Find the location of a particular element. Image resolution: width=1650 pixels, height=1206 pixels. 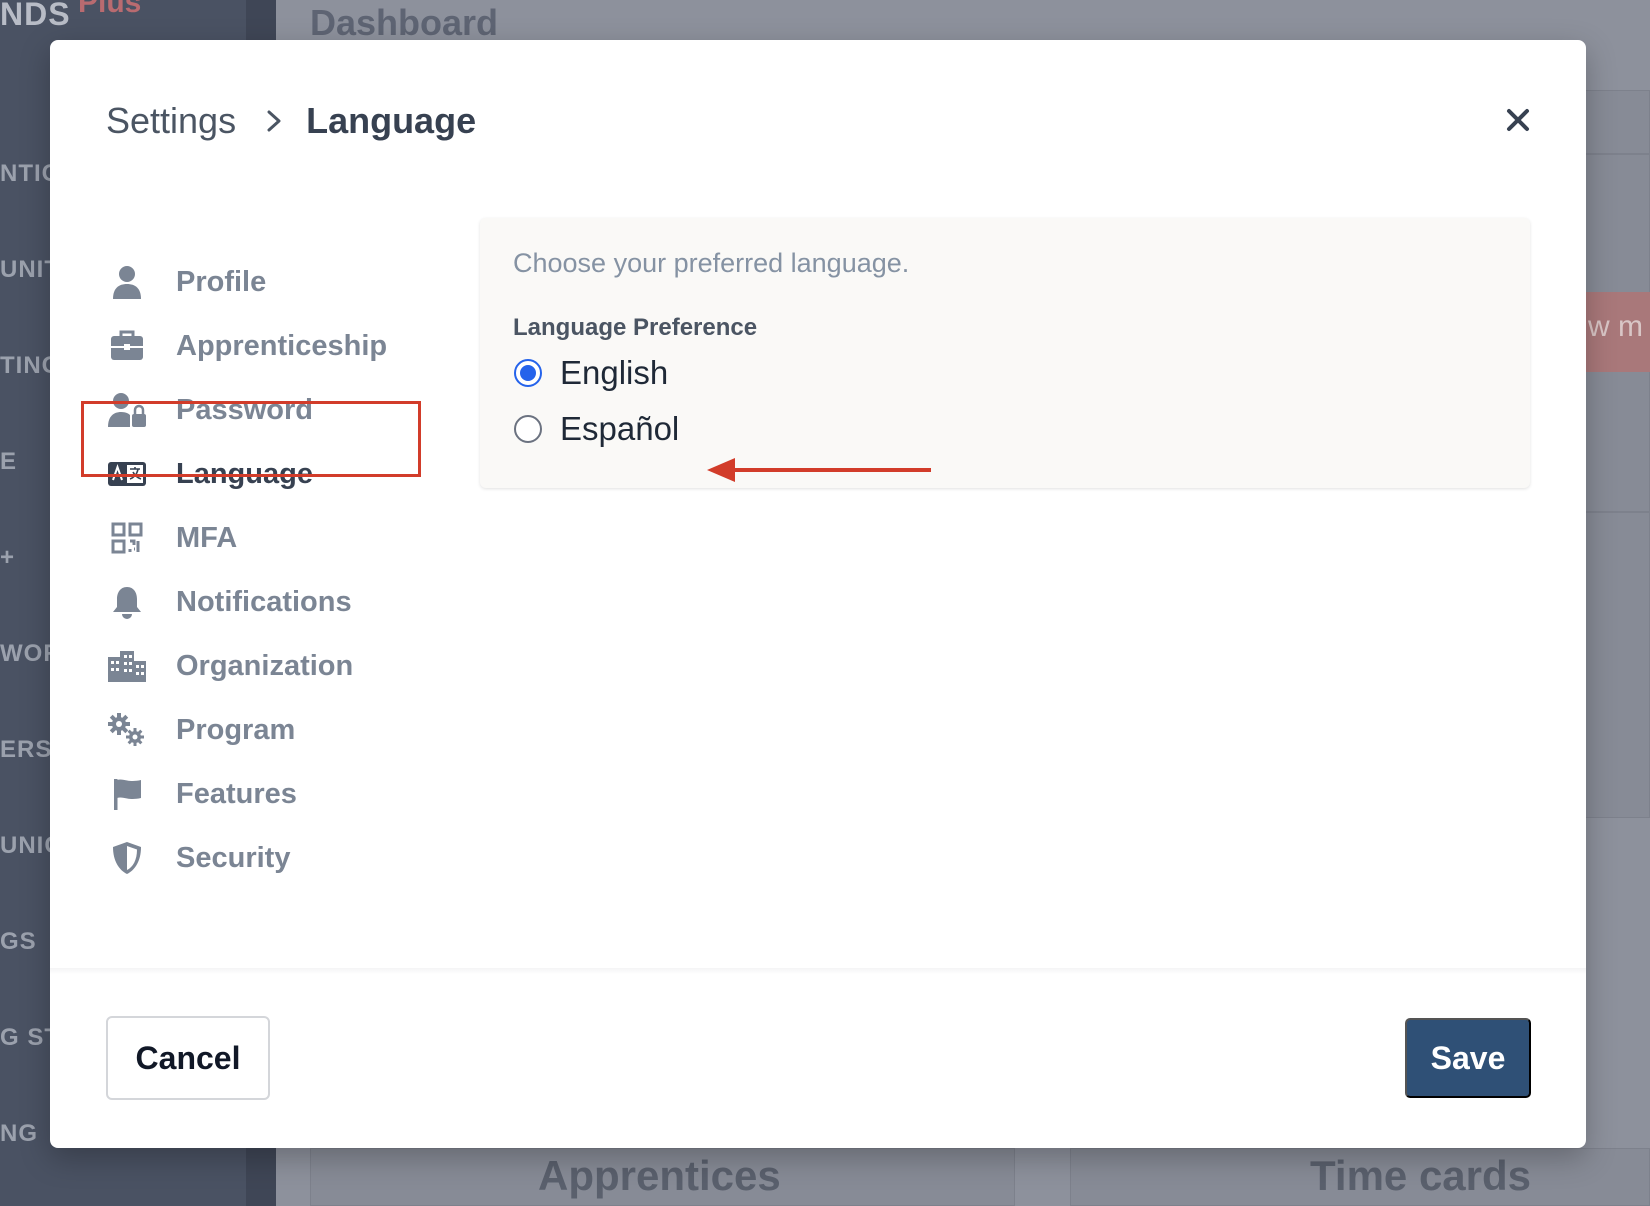

radio-option-espanol: Español is located at coordinates (596, 429).